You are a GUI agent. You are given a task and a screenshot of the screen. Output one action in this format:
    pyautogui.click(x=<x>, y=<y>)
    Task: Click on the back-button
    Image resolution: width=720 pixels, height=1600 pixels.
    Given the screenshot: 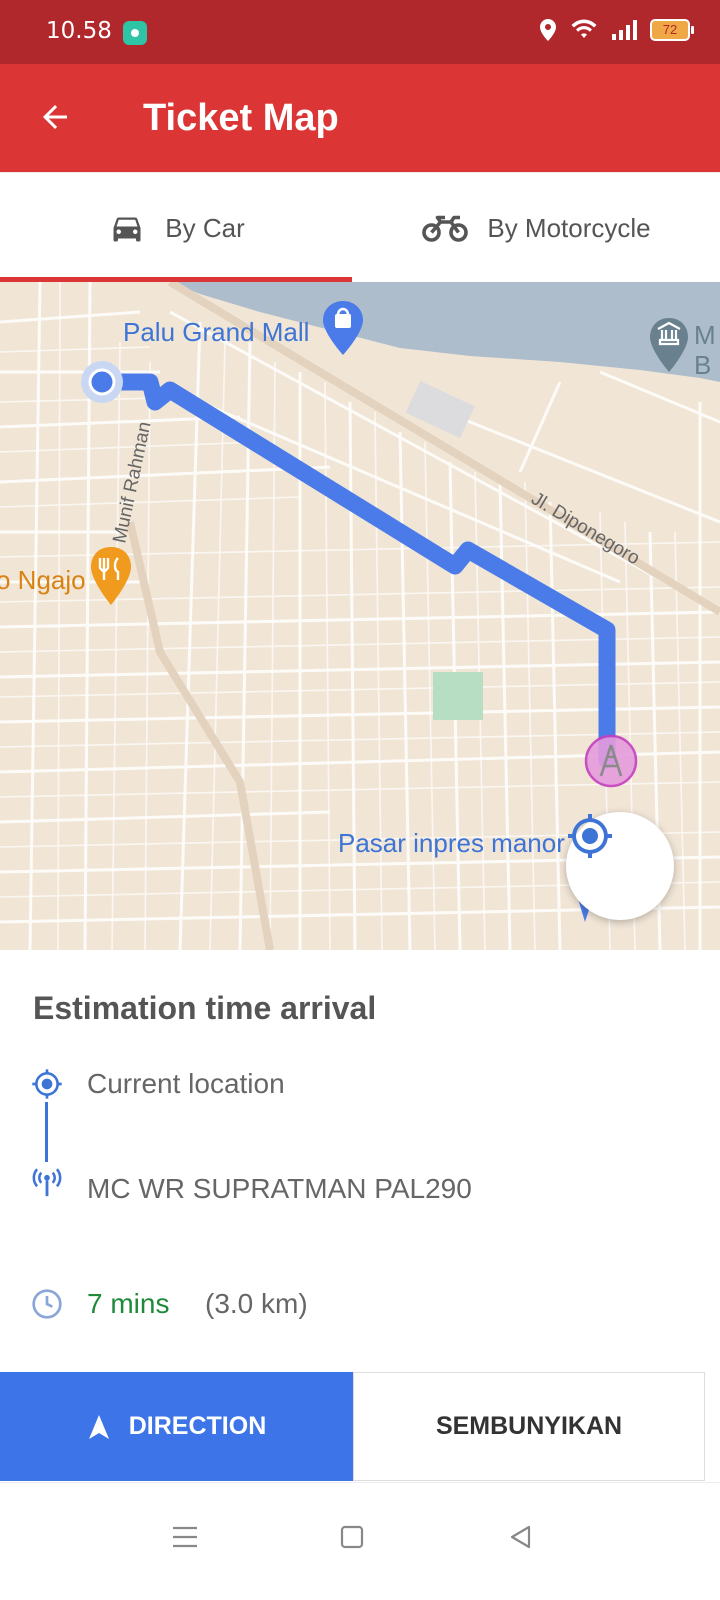 What is the action you would take?
    pyautogui.click(x=55, y=117)
    